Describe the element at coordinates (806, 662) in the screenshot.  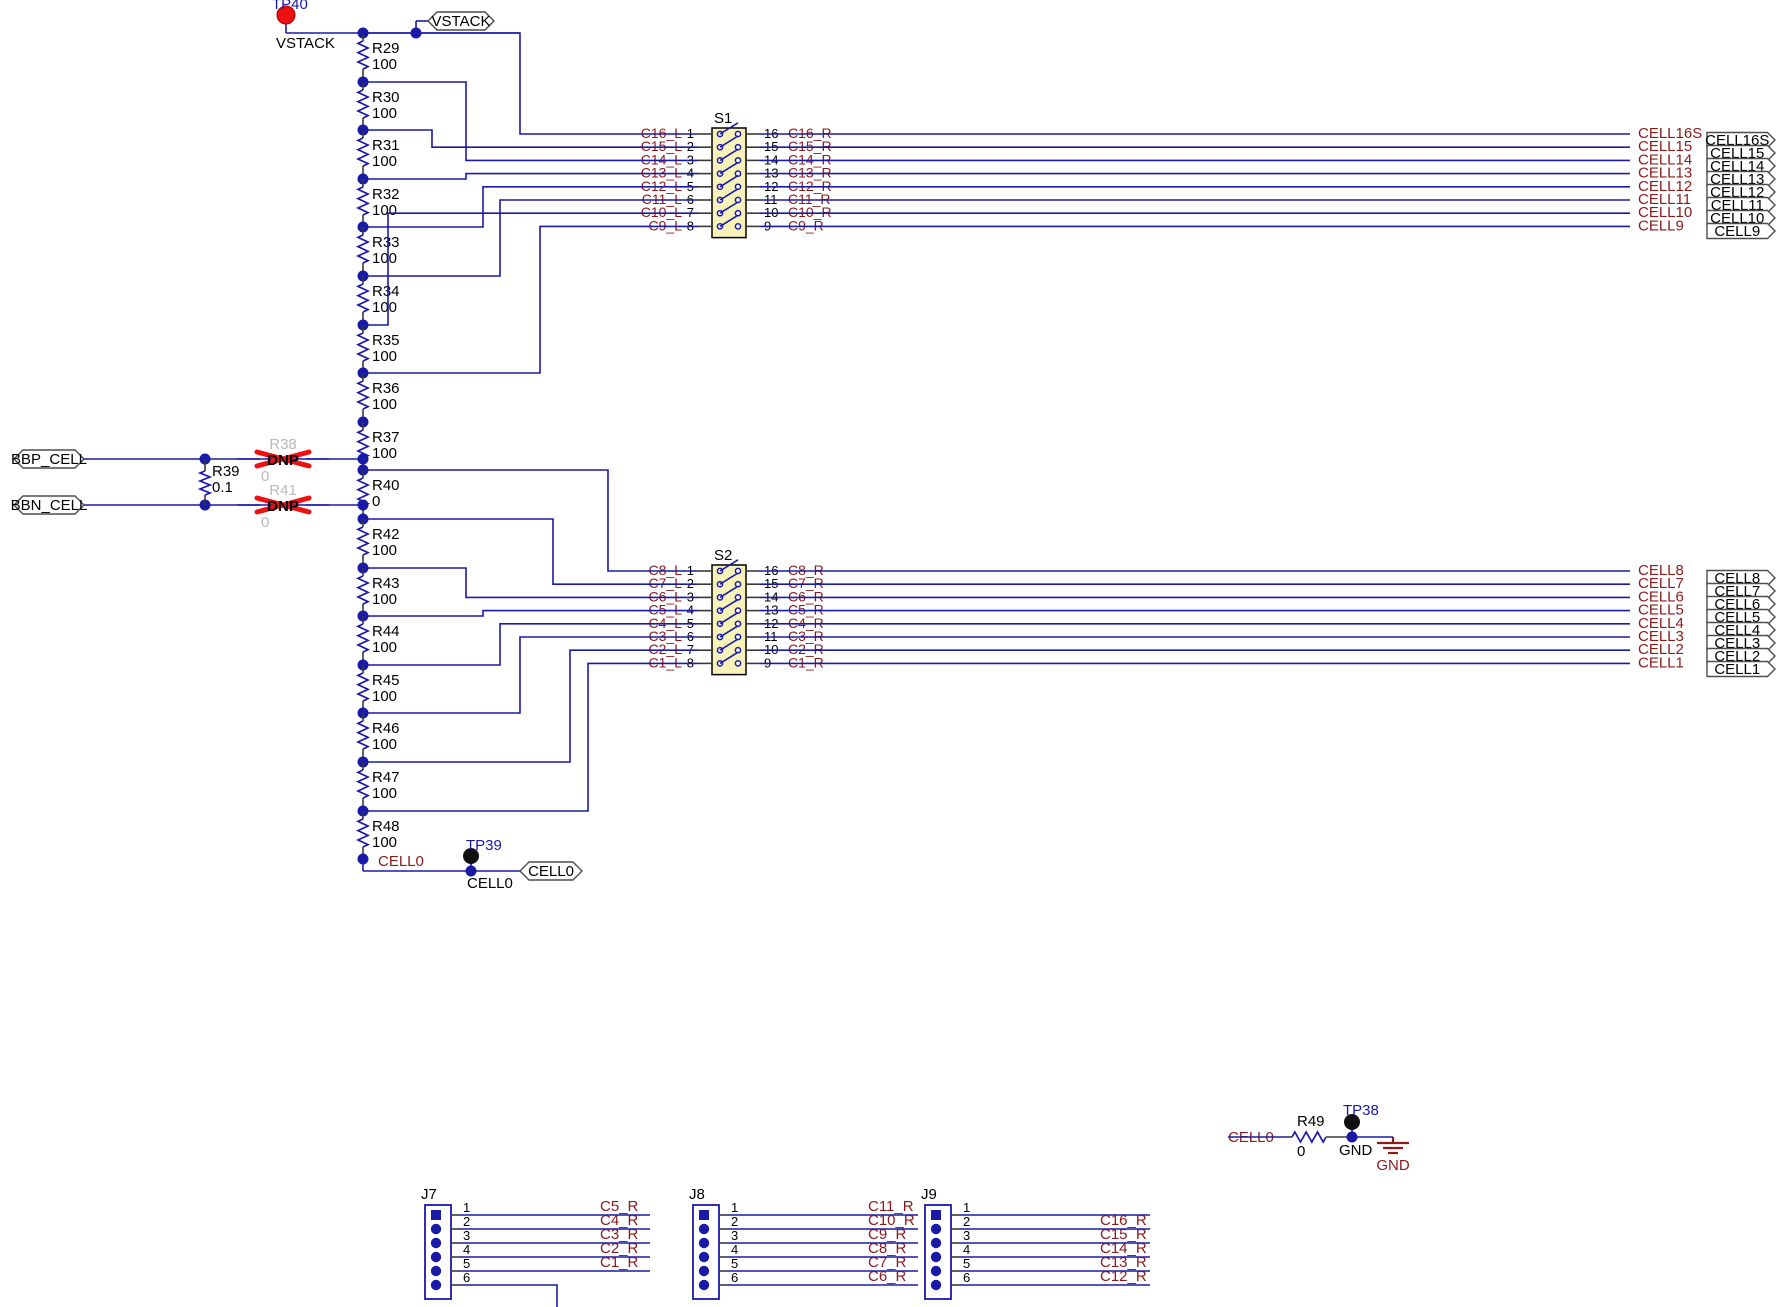
I see `s2-rightpin-net-8: C1_R` at that location.